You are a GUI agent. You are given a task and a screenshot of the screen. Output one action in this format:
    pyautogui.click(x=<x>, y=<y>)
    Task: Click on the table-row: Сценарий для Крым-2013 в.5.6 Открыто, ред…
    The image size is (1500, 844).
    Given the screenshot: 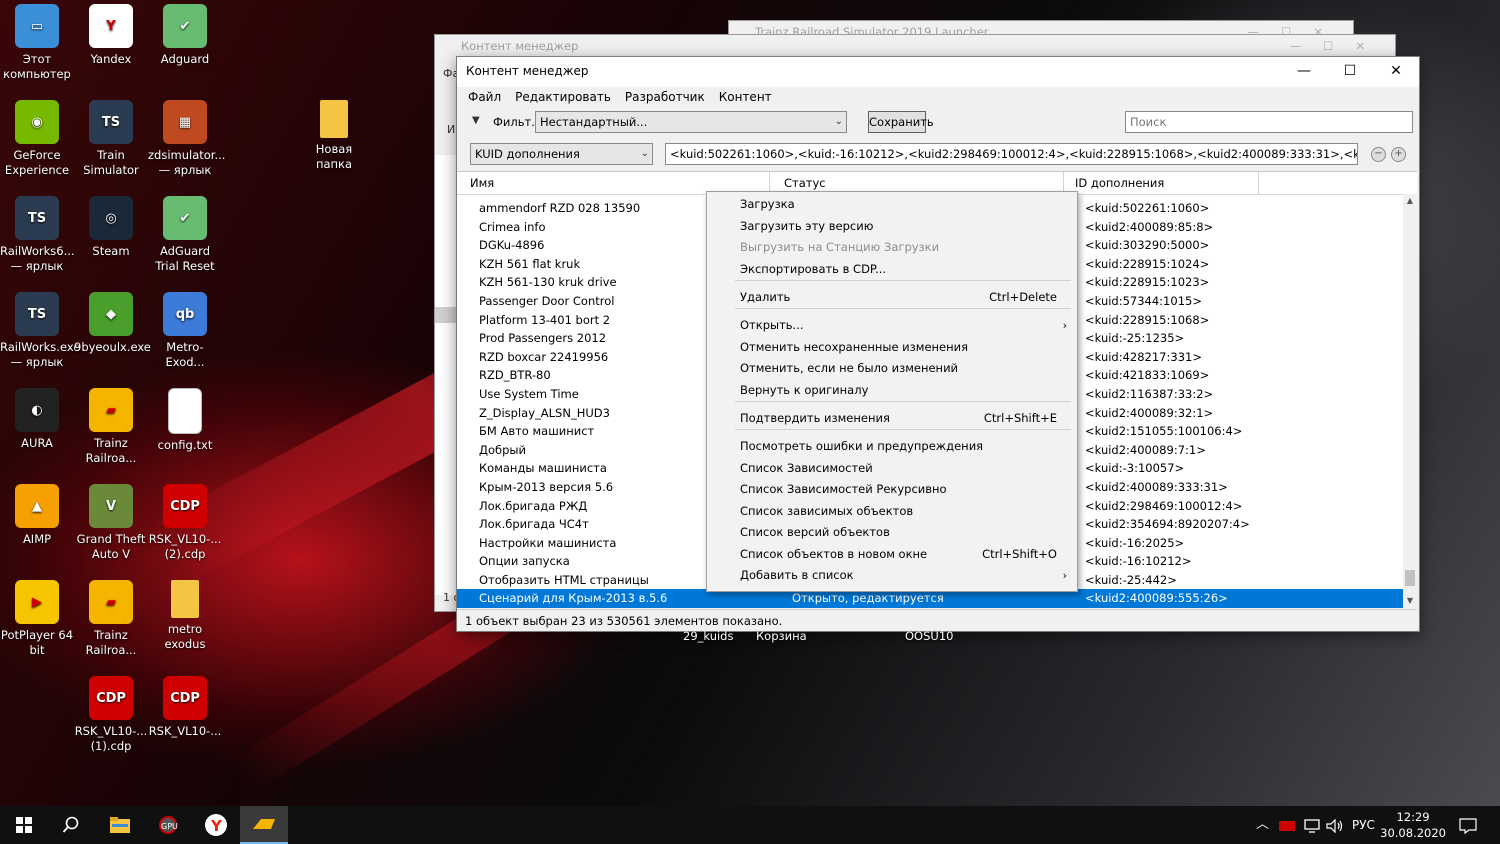 What is the action you would take?
    pyautogui.click(x=930, y=599)
    